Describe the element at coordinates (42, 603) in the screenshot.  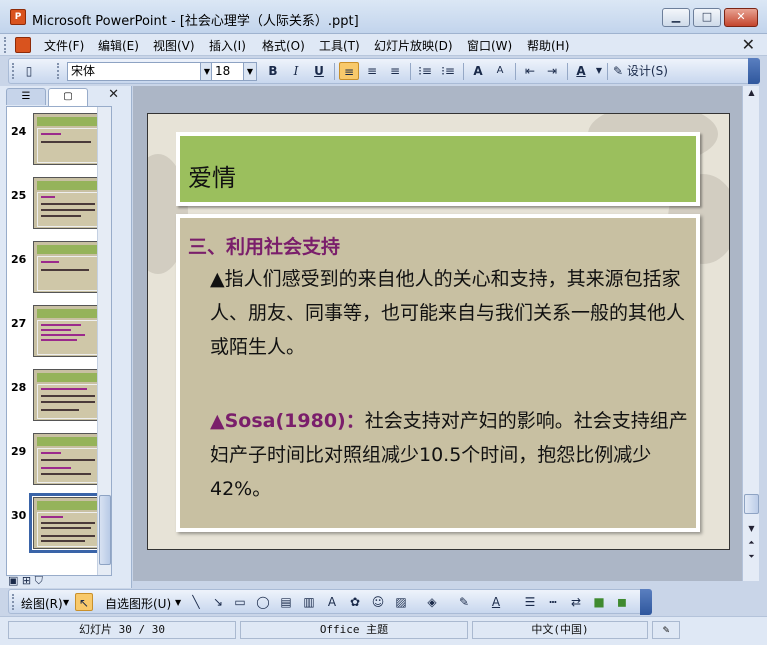
I see `draw-menu-button: 绘图(R)` at that location.